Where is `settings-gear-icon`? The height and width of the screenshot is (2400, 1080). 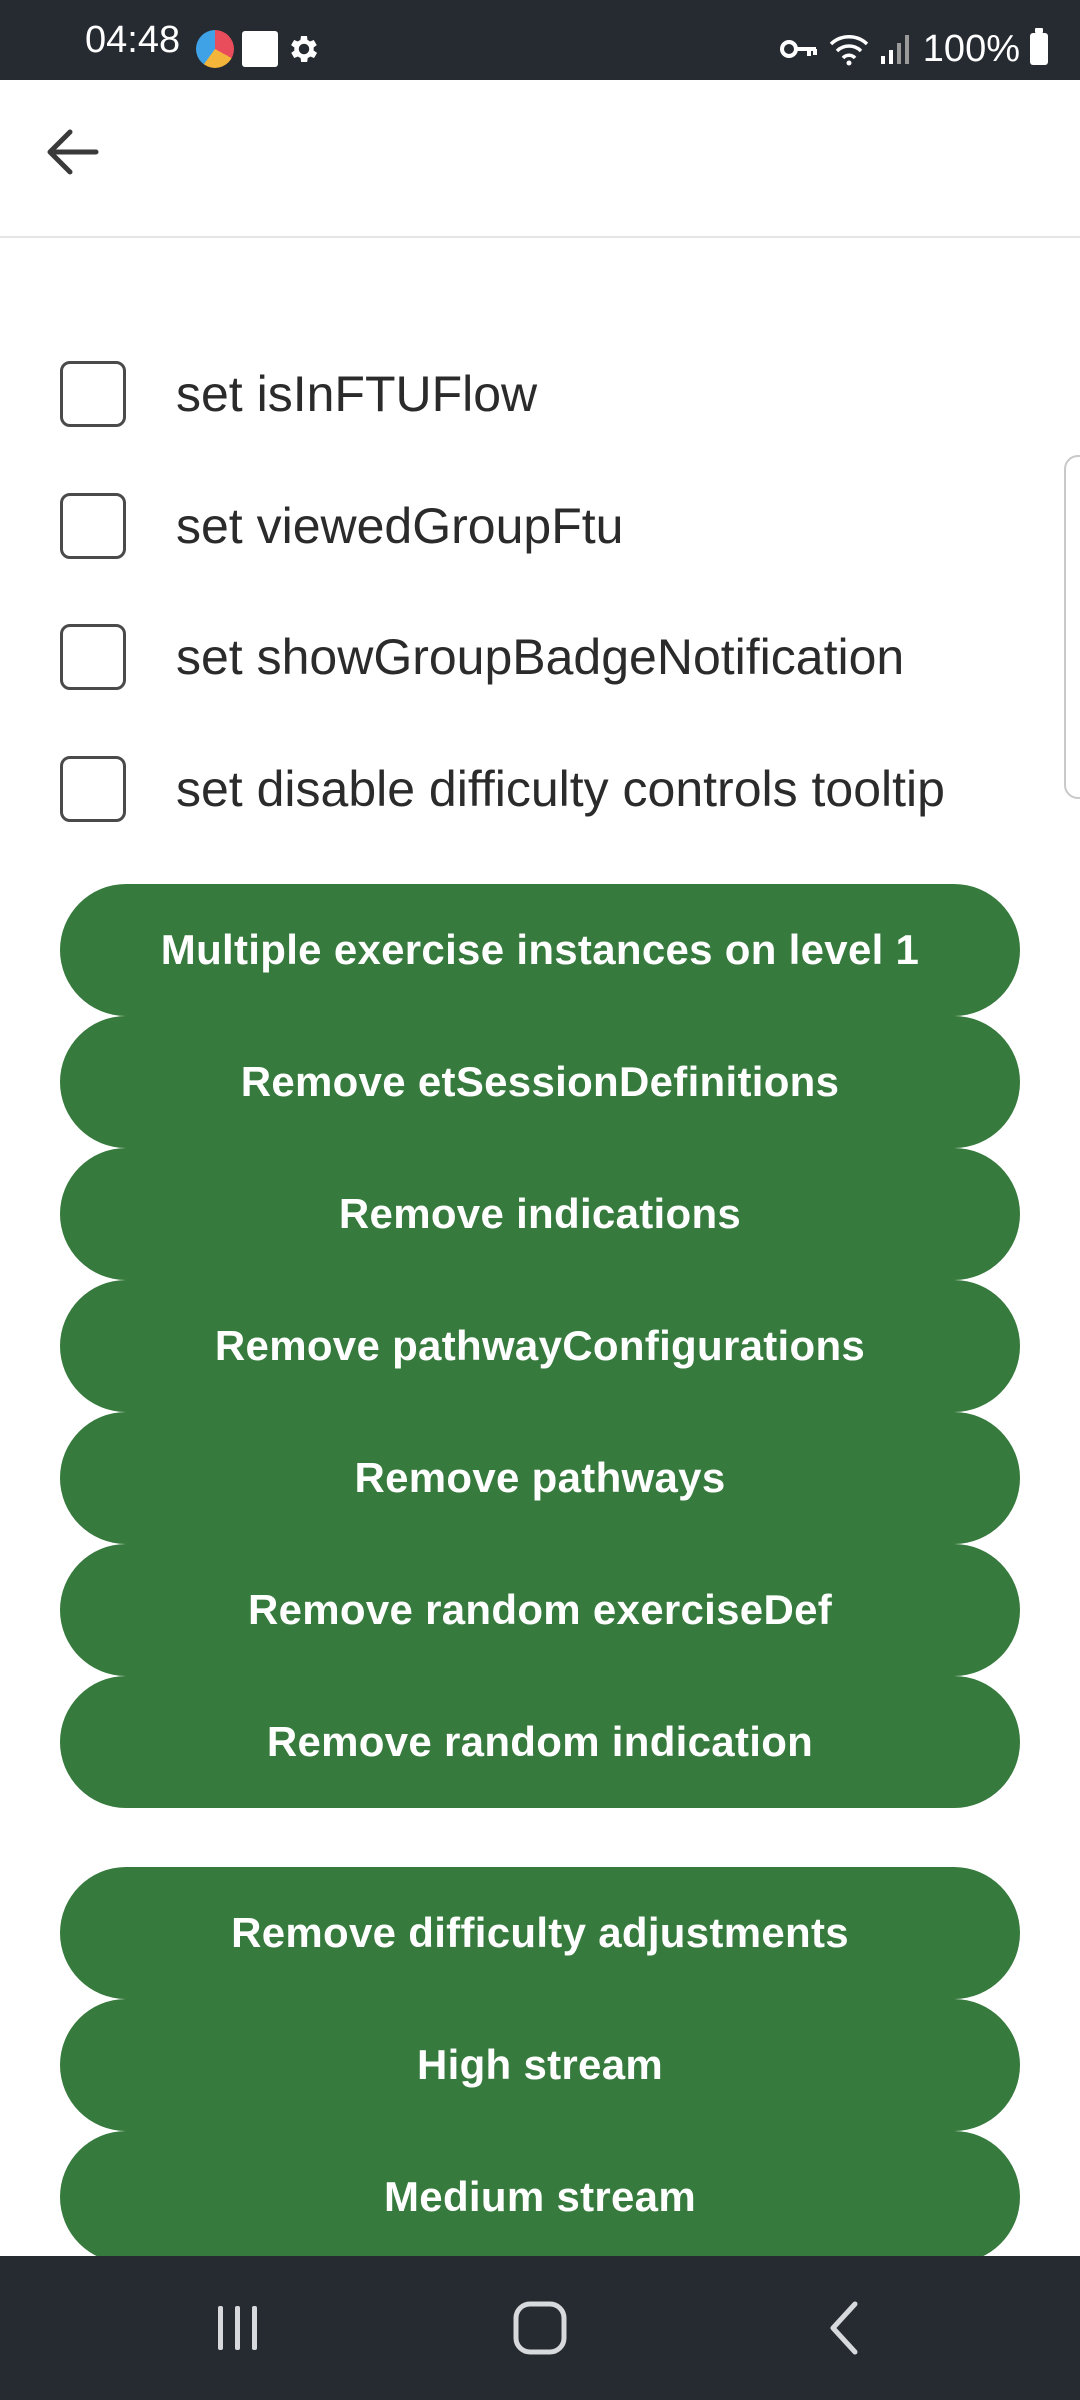 settings-gear-icon is located at coordinates (304, 49).